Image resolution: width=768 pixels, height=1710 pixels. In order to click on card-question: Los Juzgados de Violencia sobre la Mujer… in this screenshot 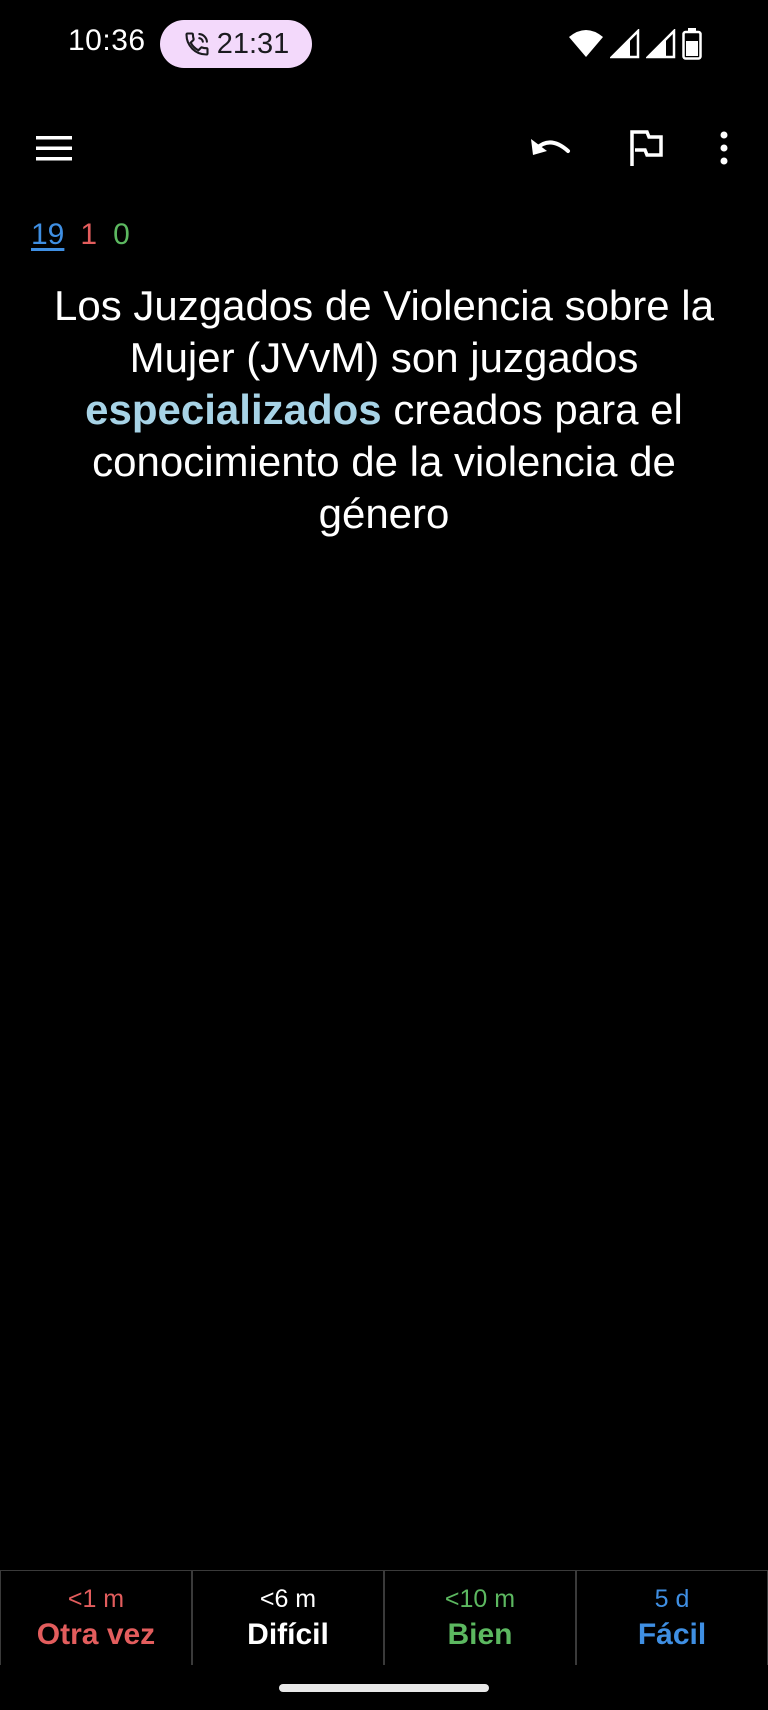, I will do `click(384, 410)`.